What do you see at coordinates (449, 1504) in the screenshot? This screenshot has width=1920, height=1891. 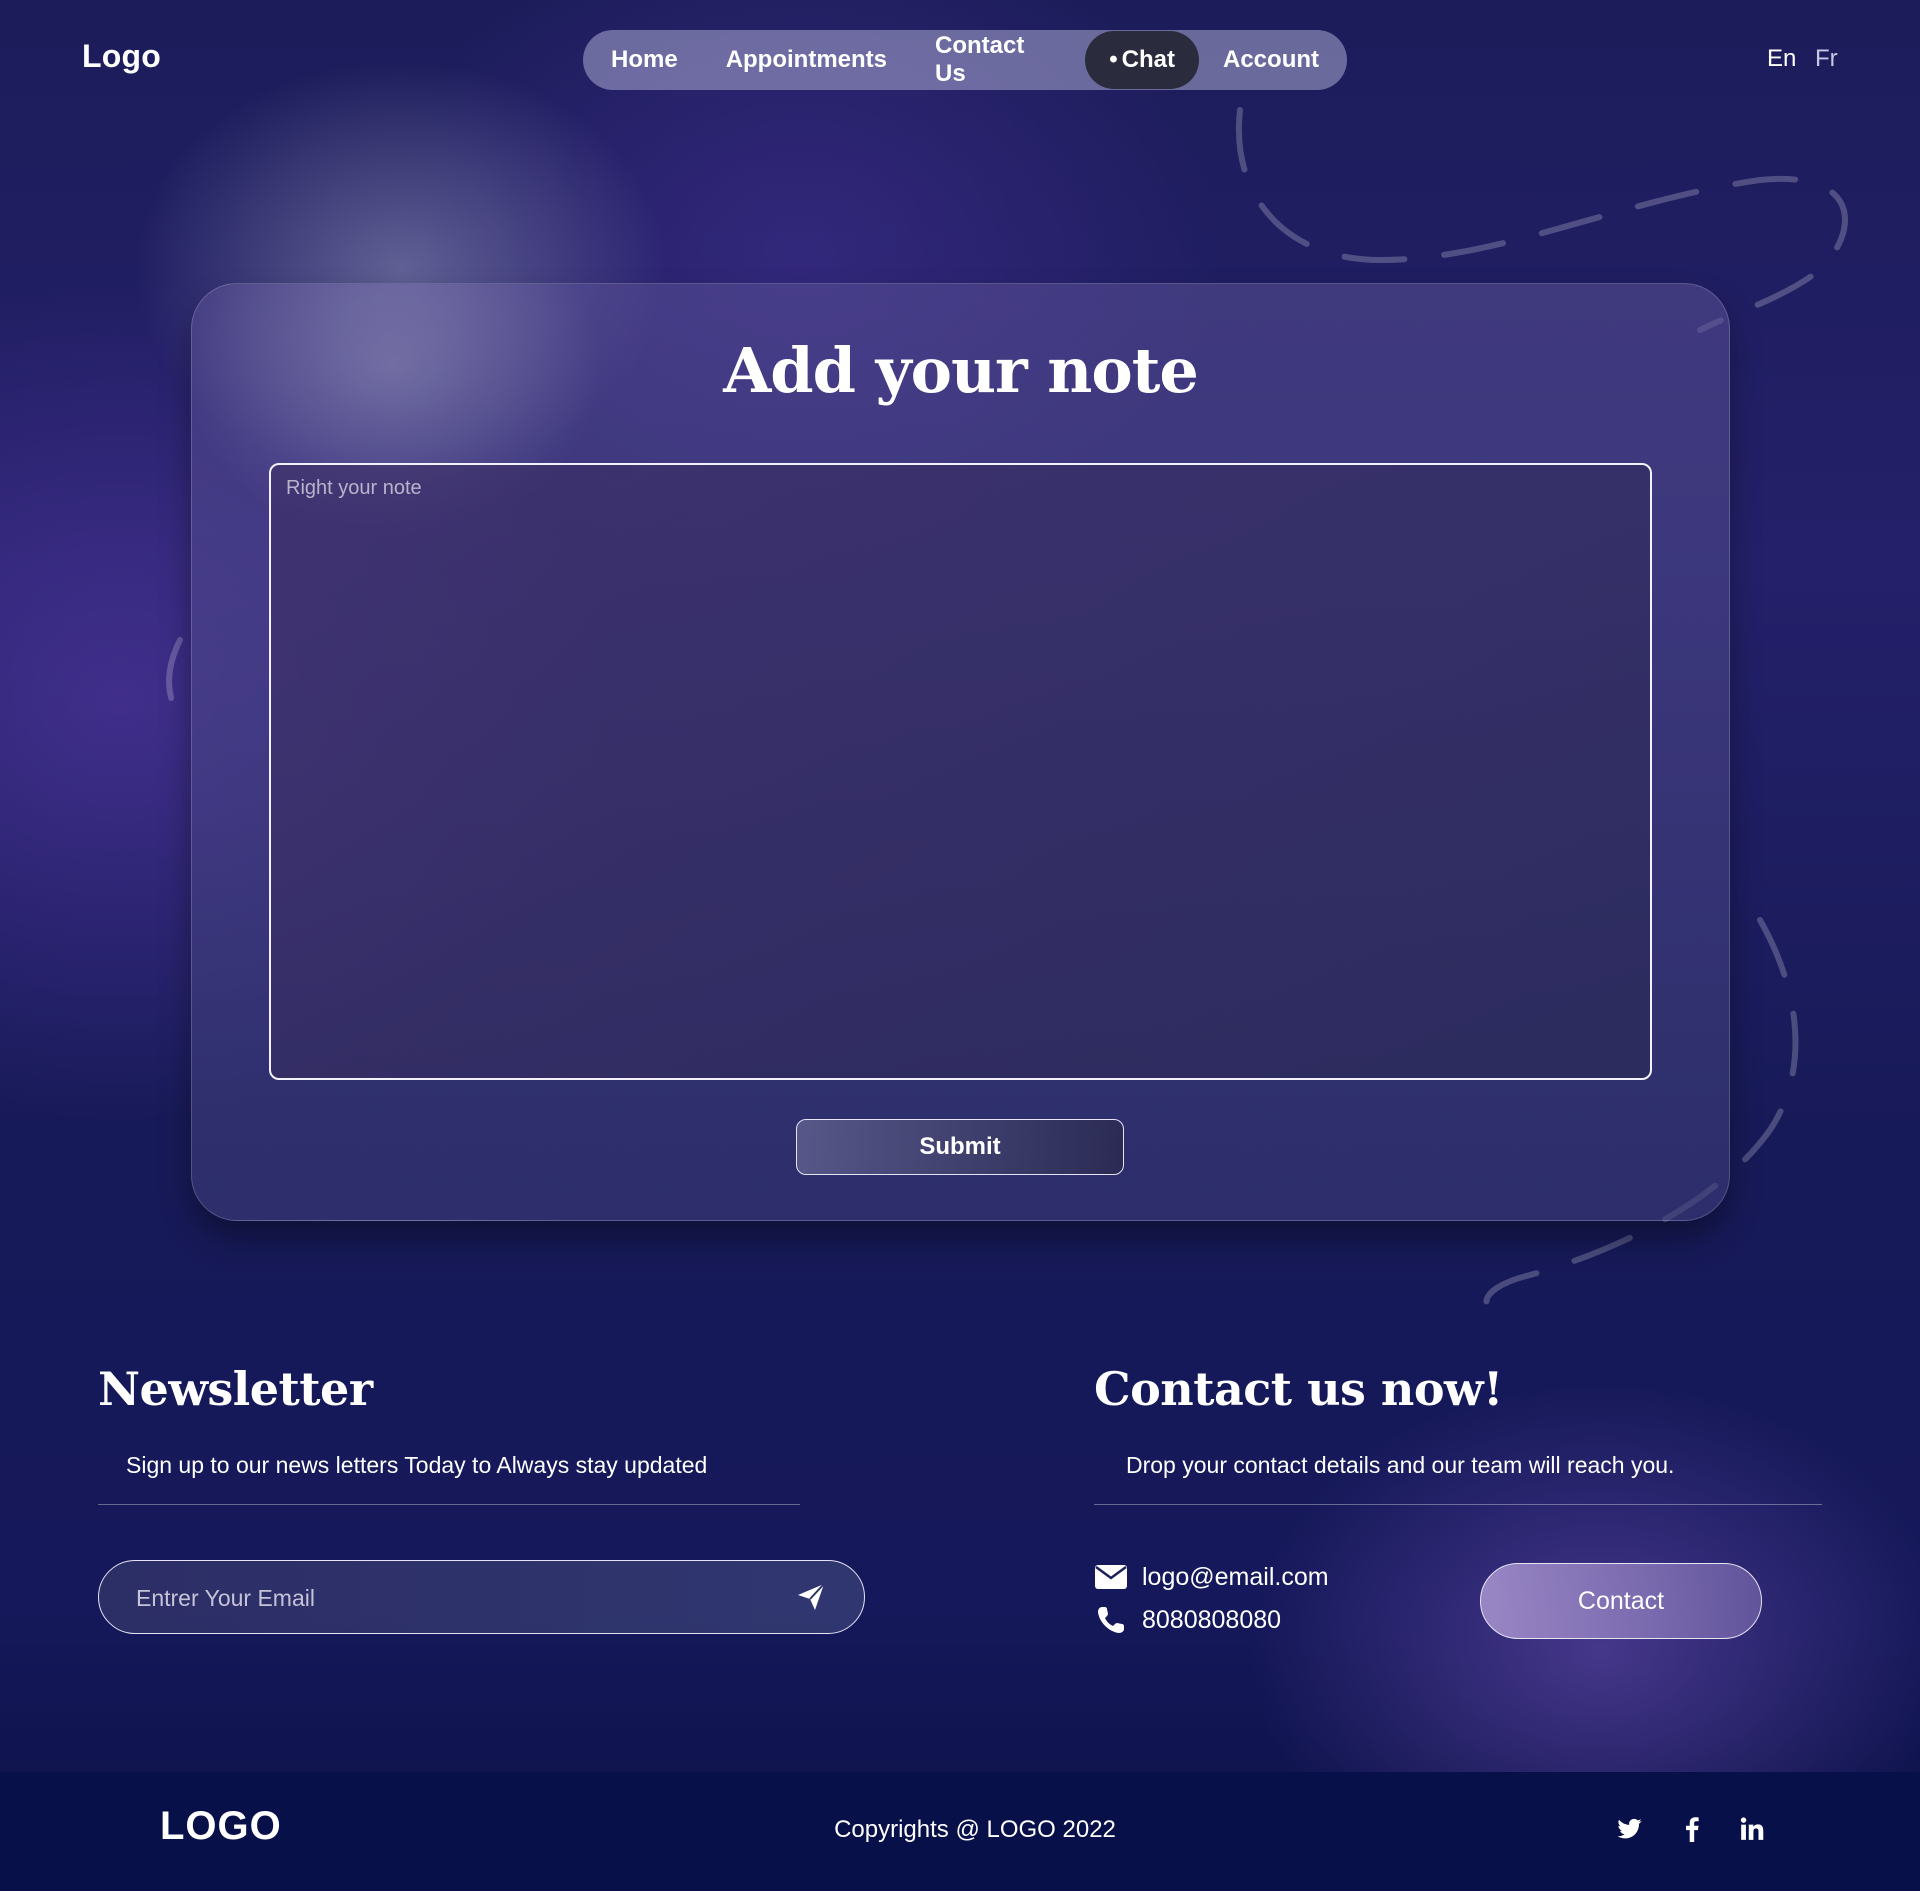 I see `newsletter-divider` at bounding box center [449, 1504].